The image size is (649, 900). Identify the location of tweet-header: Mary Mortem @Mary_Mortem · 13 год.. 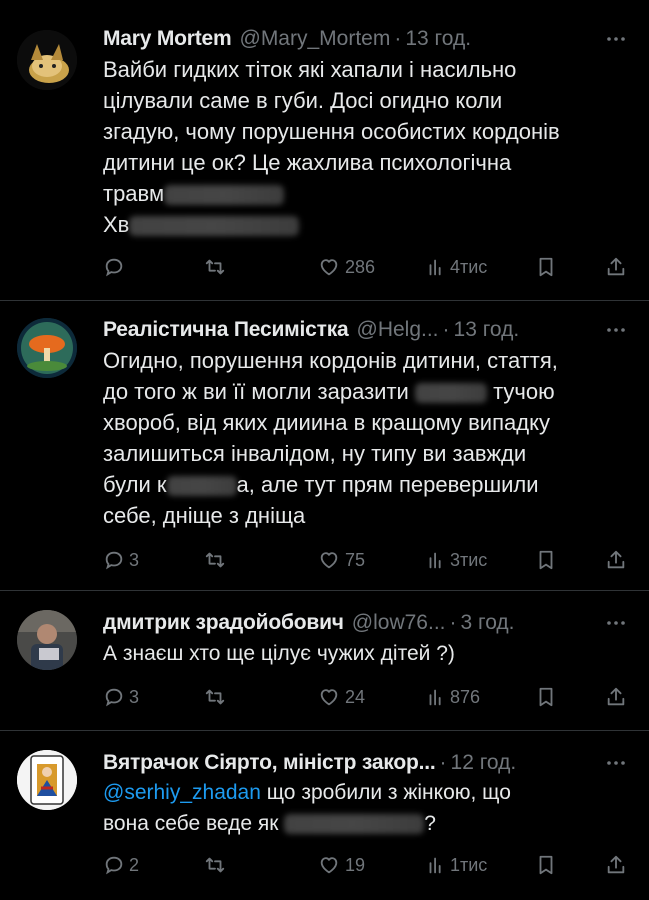
(367, 39).